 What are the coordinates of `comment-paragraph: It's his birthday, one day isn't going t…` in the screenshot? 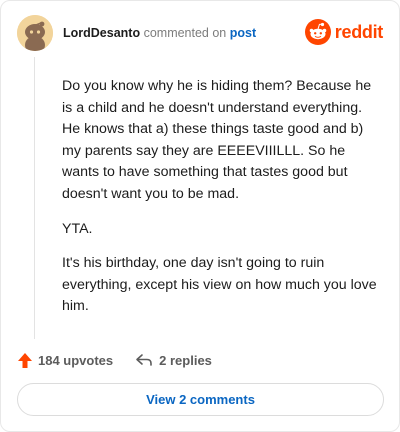 It's located at (219, 285).